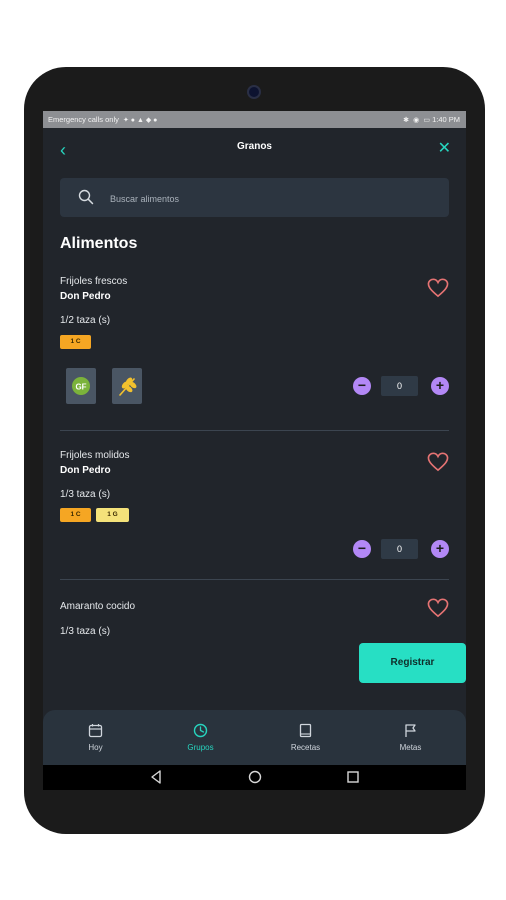 This screenshot has width=506, height=900. I want to click on status-left: Emergency calls only ✦ ● ▲ ◆ ●, so click(102, 120).